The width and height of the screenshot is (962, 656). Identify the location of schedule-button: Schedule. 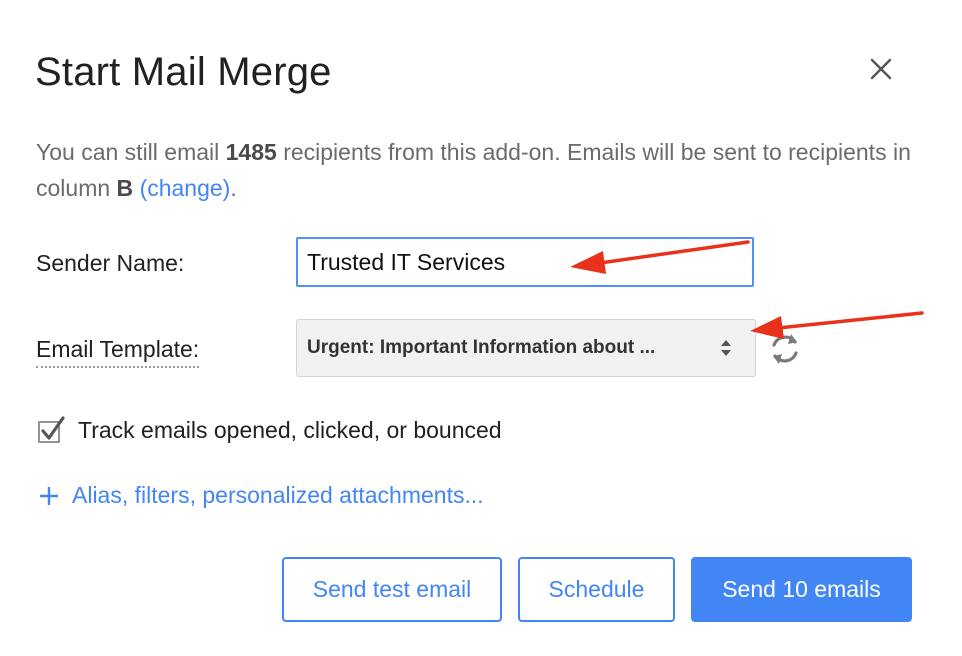
(596, 589).